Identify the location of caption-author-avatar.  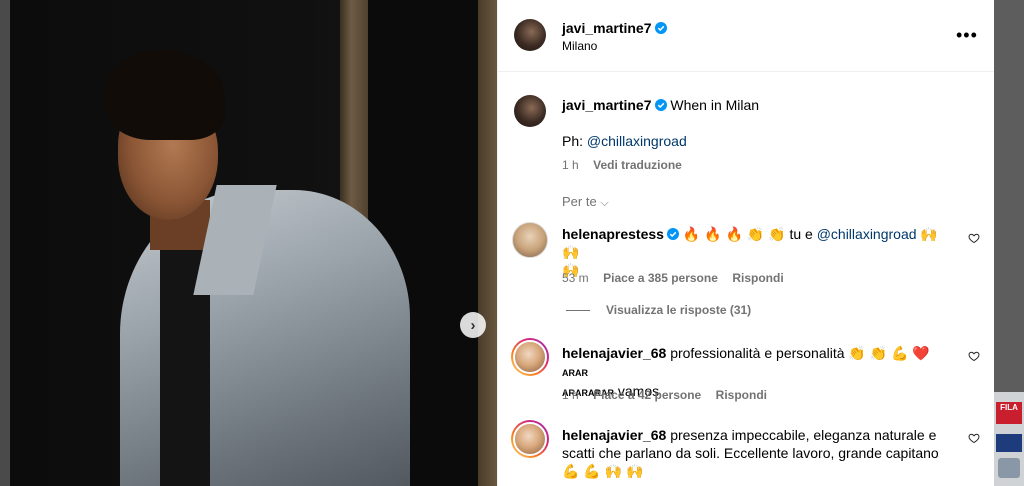
(530, 111).